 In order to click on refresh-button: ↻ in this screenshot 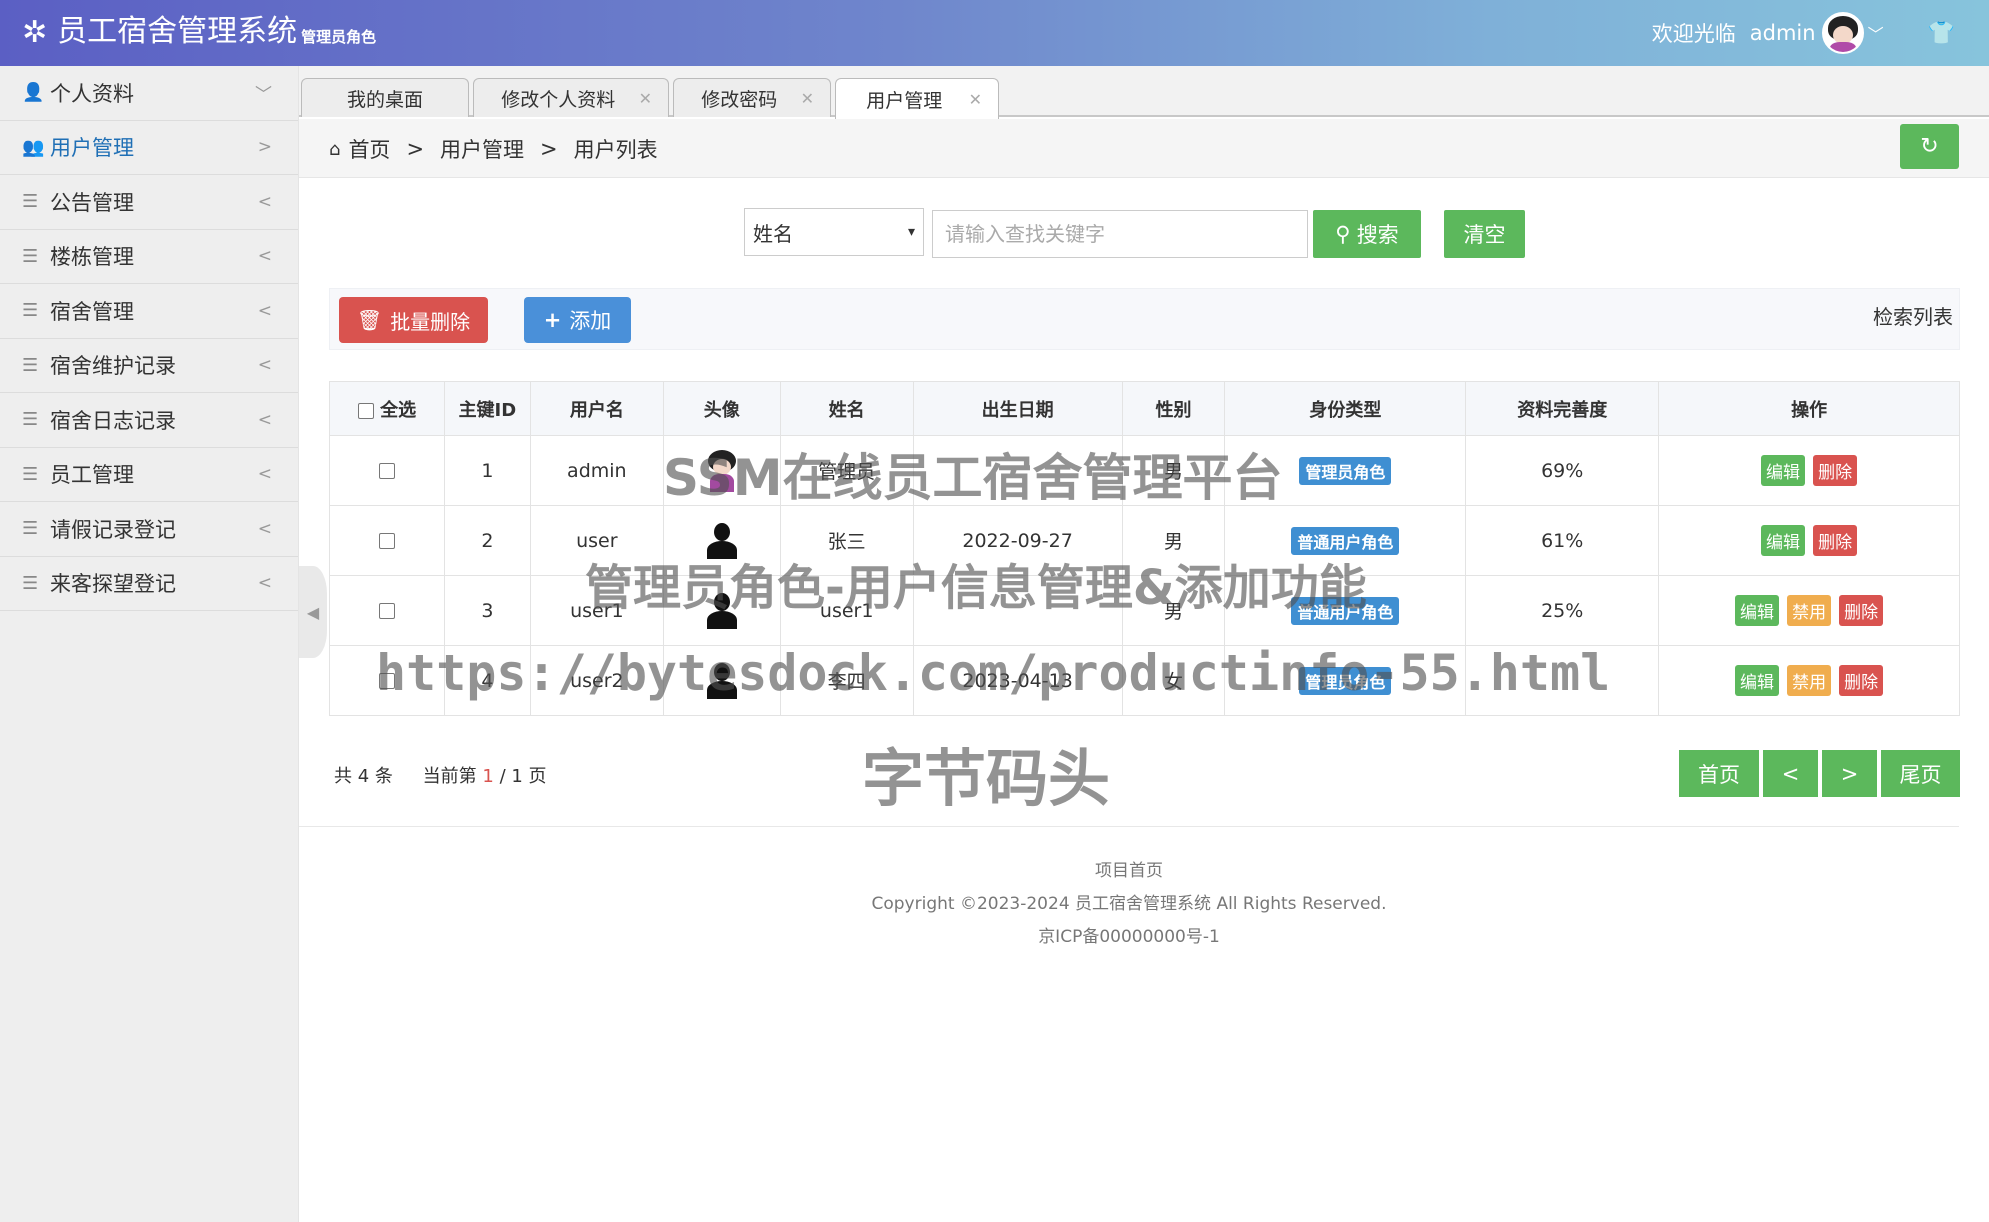, I will do `click(1929, 146)`.